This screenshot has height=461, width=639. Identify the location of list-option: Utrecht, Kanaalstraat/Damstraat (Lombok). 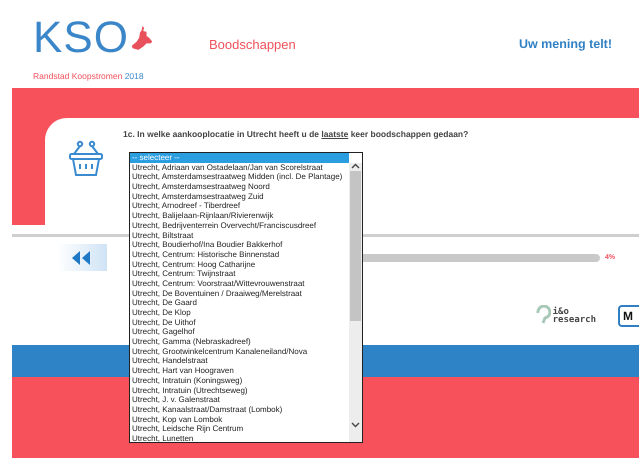
(239, 409).